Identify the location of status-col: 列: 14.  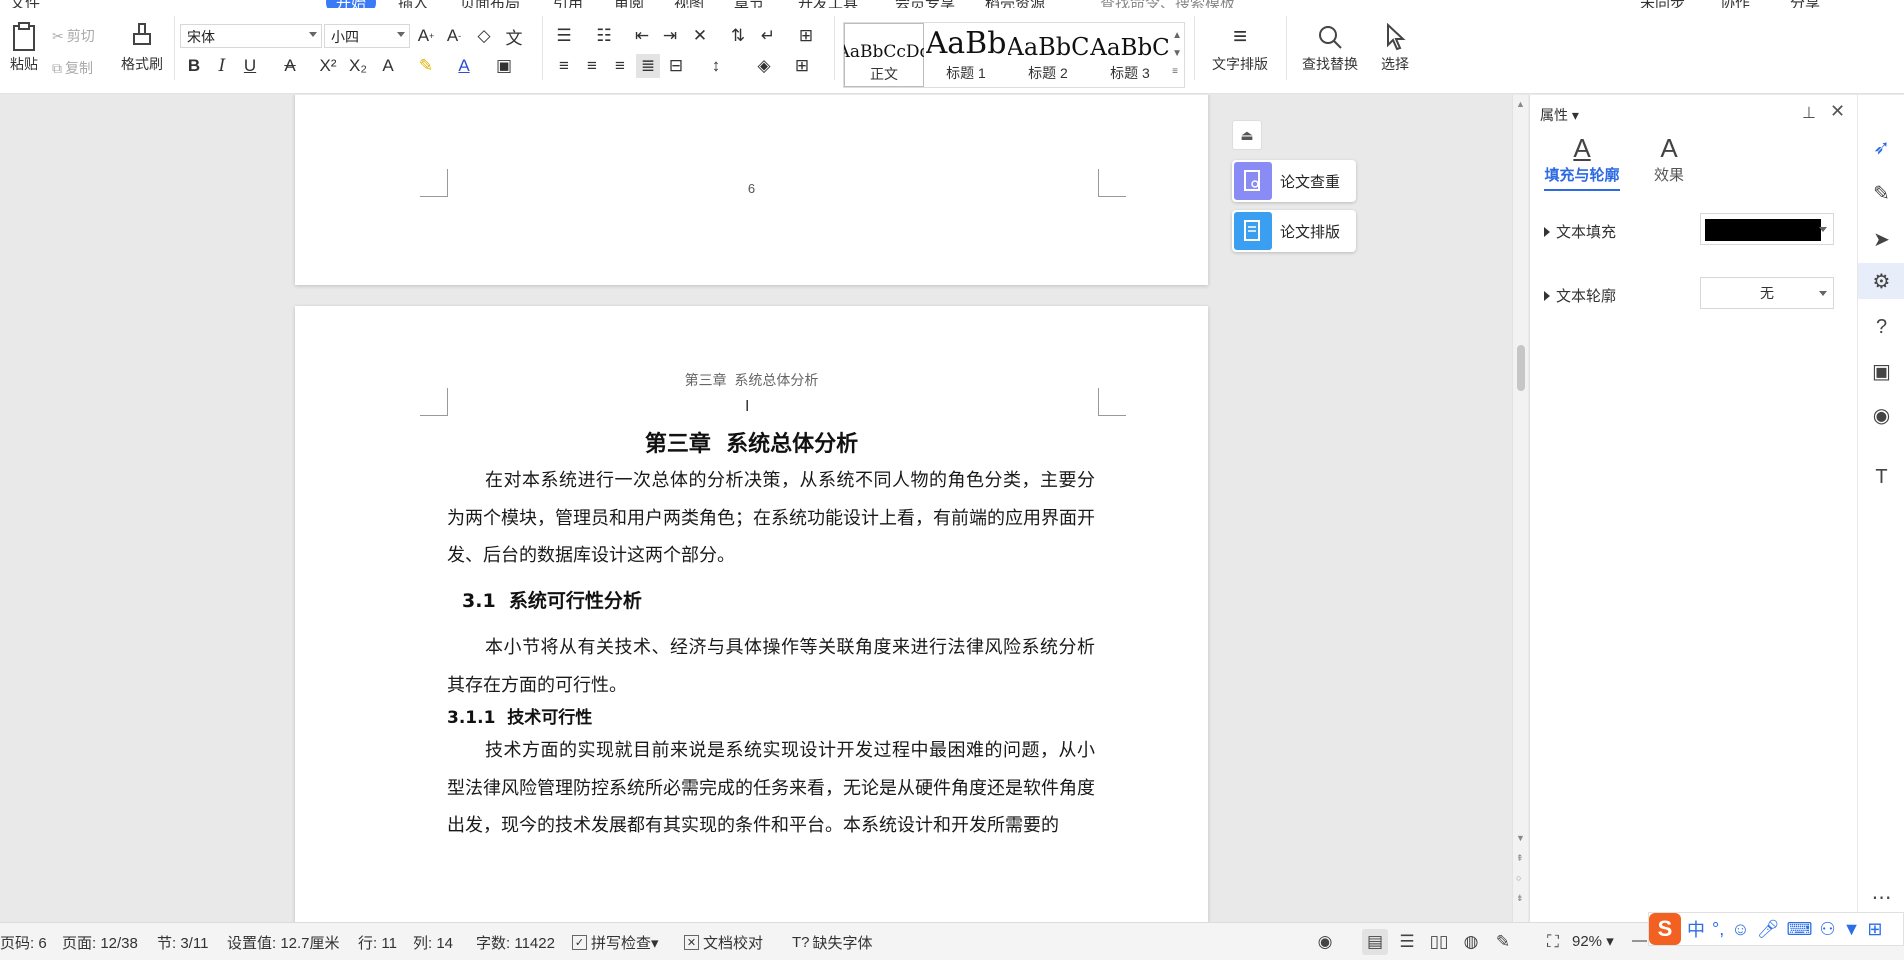
(433, 942).